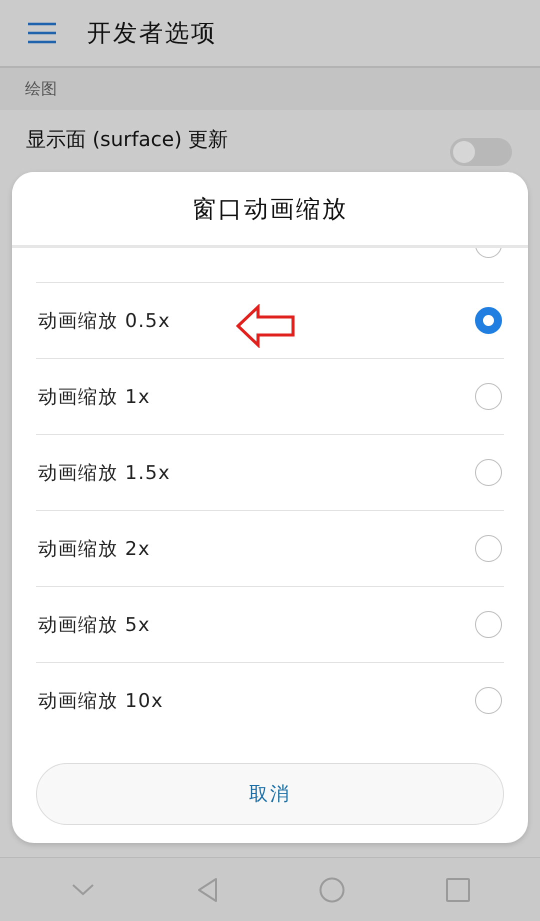  I want to click on section-header: 绘图, so click(41, 89).